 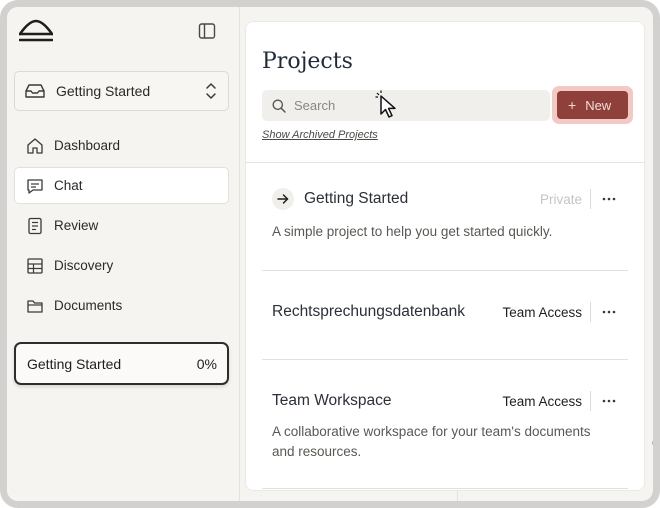 I want to click on header-divider, so click(x=445, y=162).